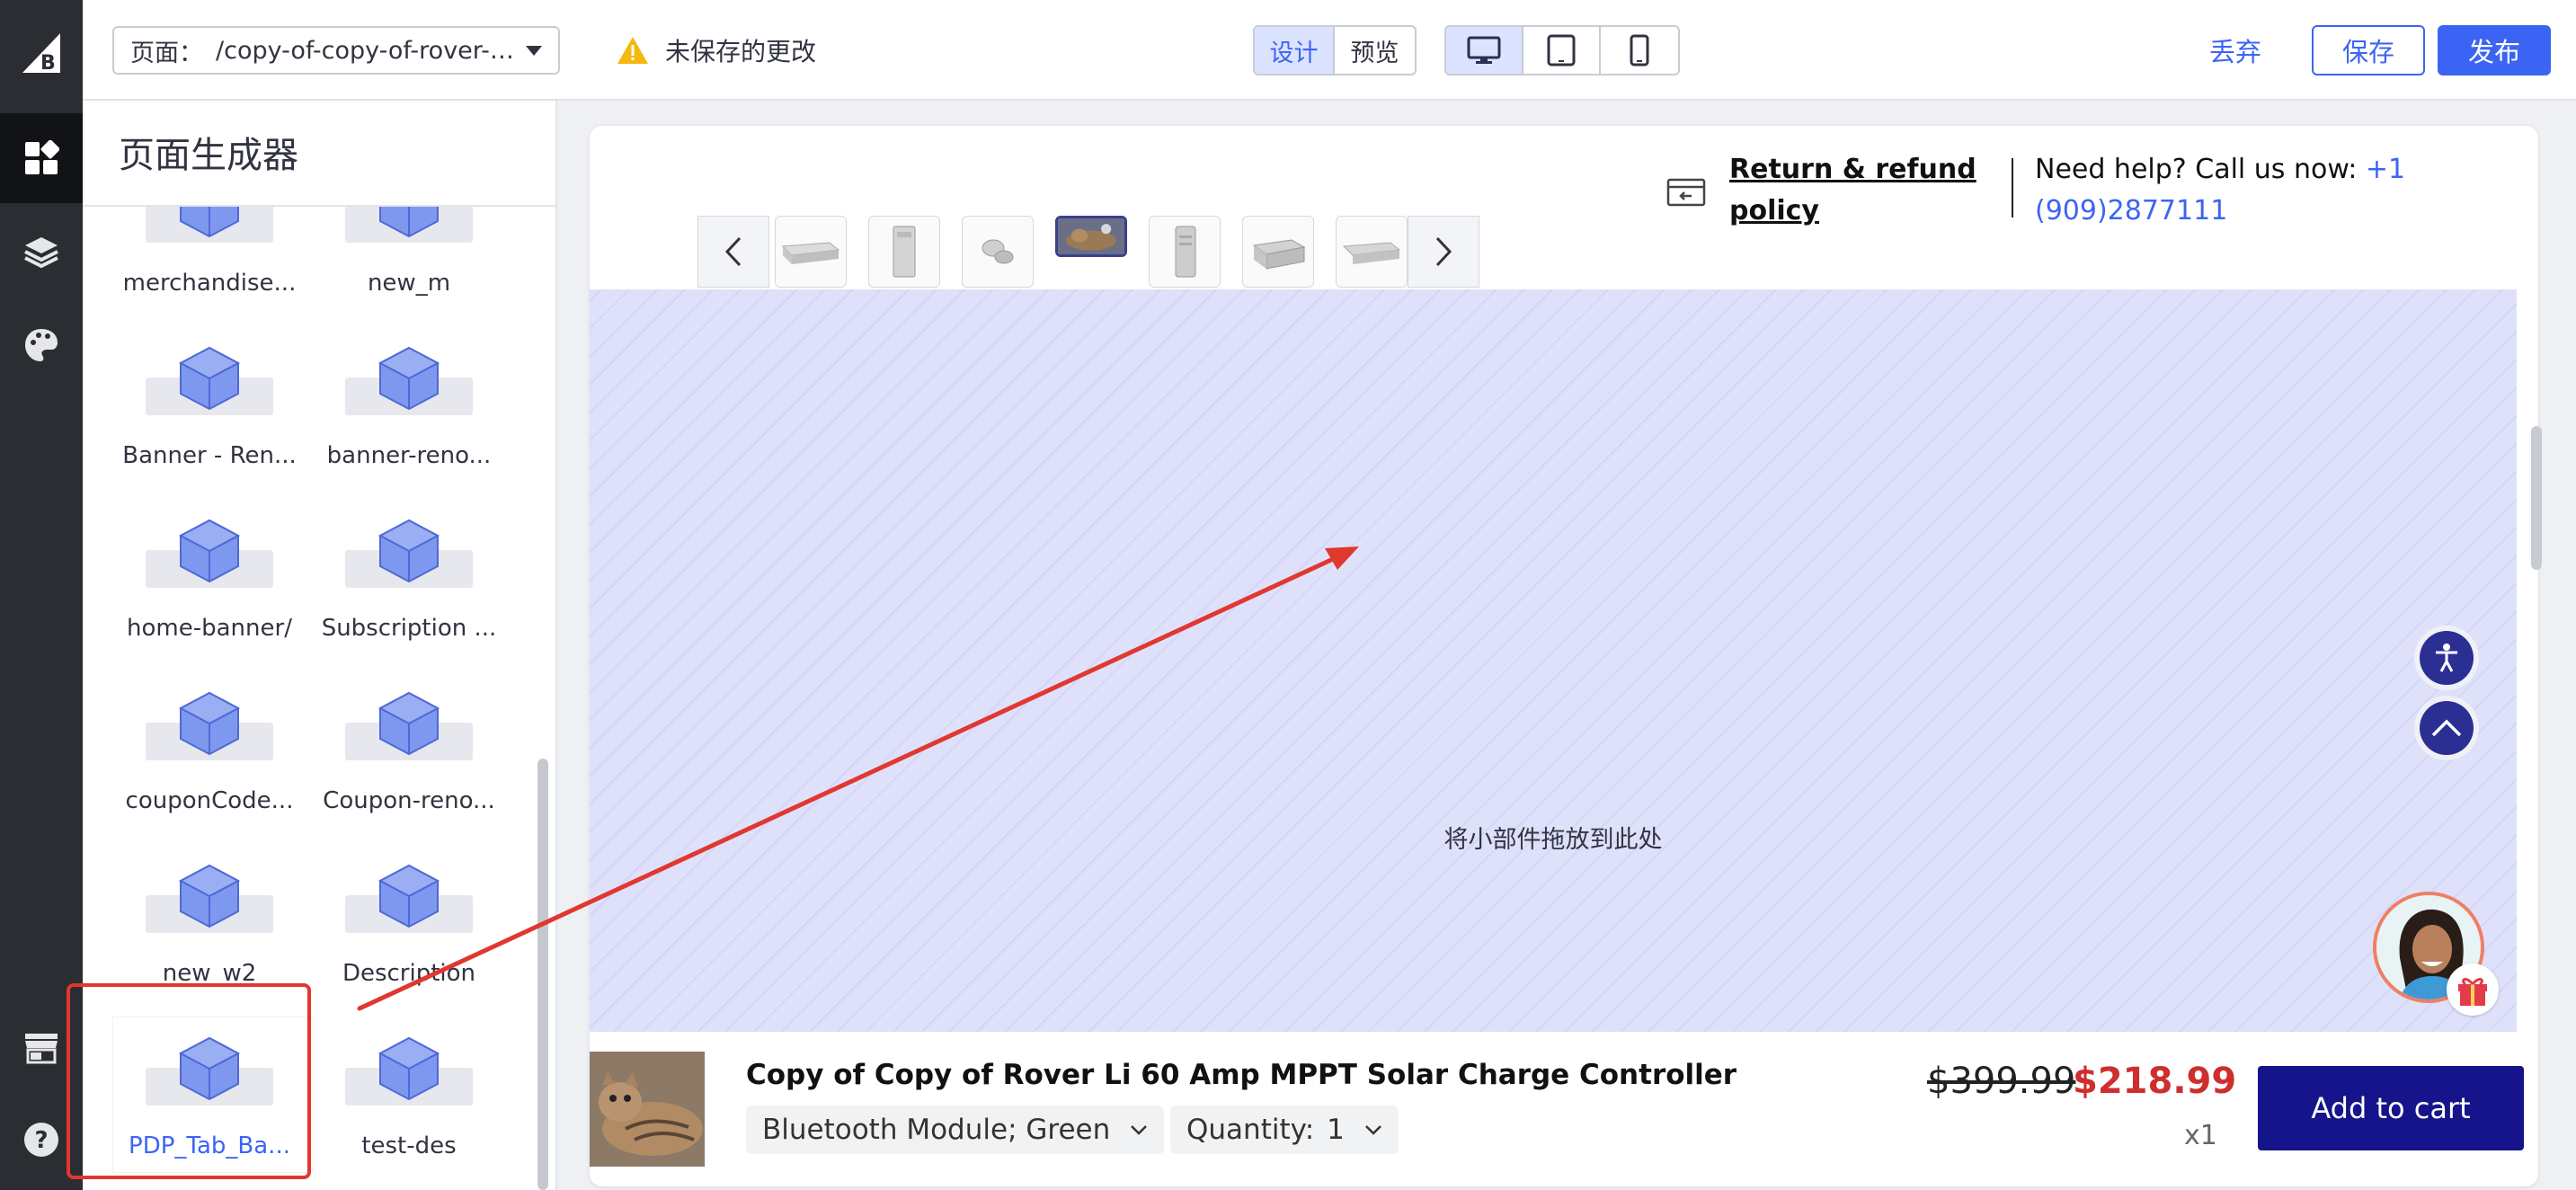 Image resolution: width=2576 pixels, height=1190 pixels. Describe the element at coordinates (1853, 190) in the screenshot. I see `return-refund-text: Return & refund policy` at that location.